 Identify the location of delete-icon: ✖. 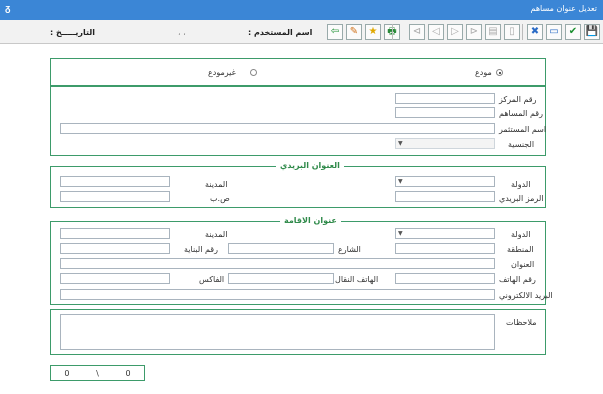
(535, 31).